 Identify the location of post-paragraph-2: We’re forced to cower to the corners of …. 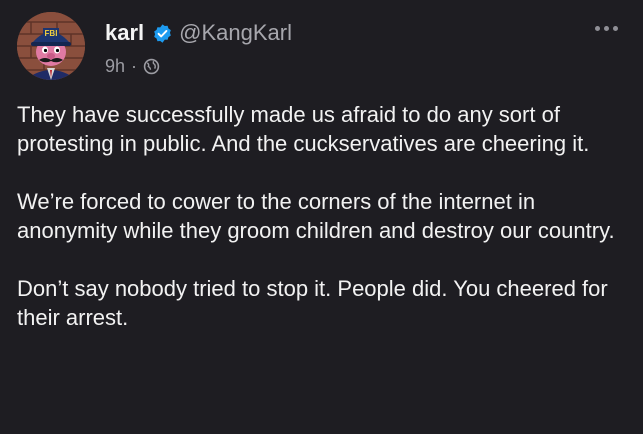
(316, 216).